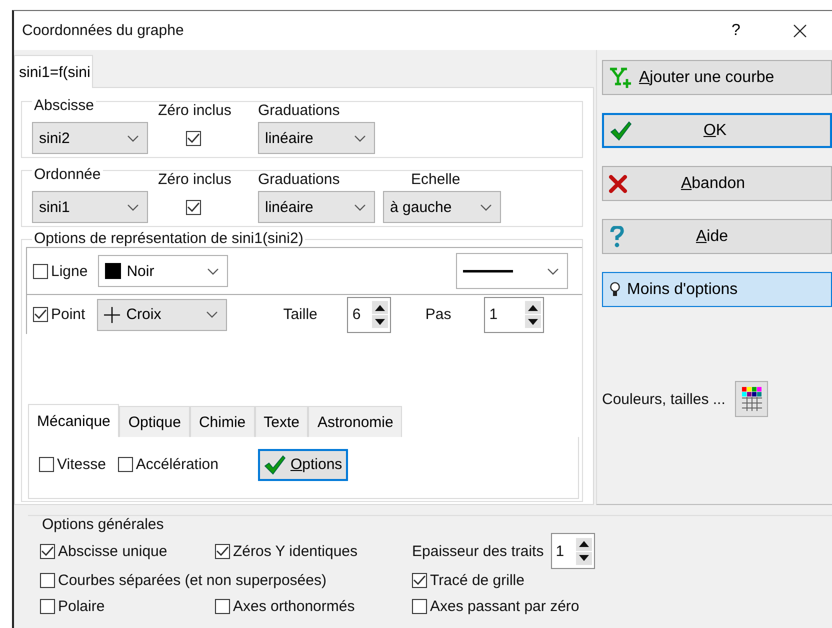  What do you see at coordinates (294, 606) in the screenshot?
I see `checkbox-label: Axes orthonormés` at bounding box center [294, 606].